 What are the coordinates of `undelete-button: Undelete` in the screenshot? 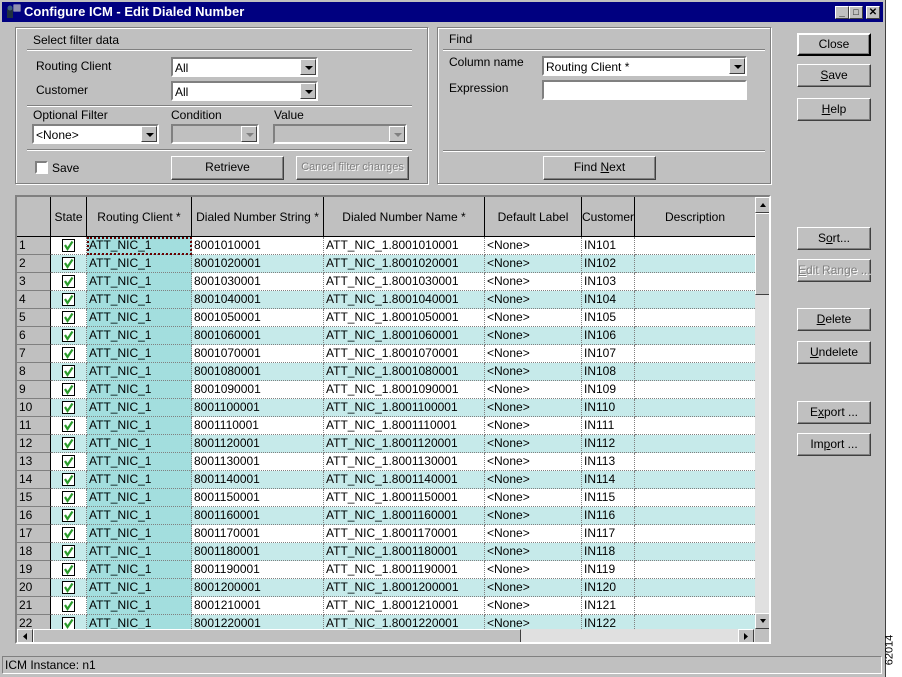 It's located at (834, 352).